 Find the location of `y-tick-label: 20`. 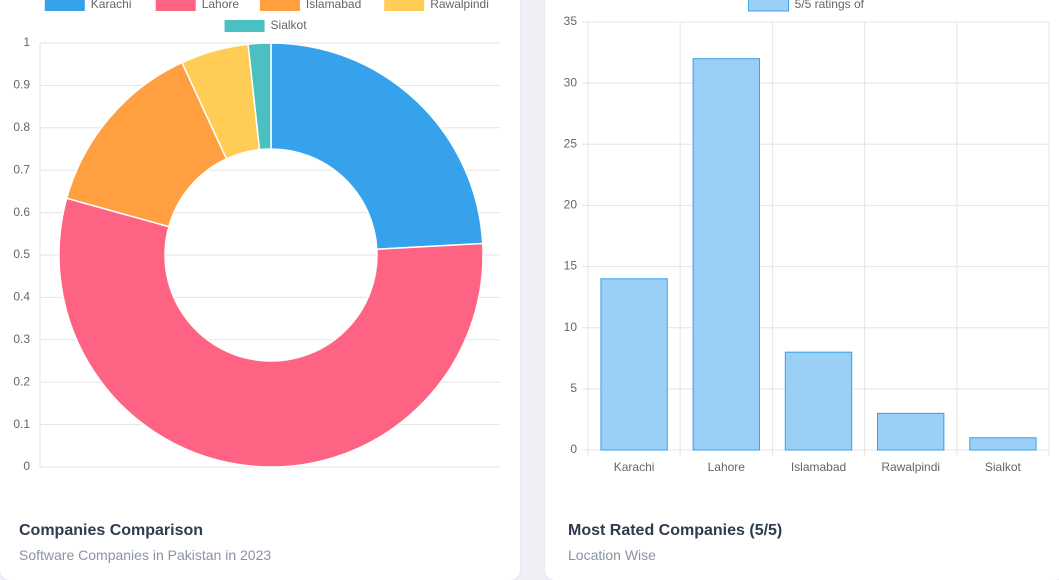

y-tick-label: 20 is located at coordinates (571, 205).